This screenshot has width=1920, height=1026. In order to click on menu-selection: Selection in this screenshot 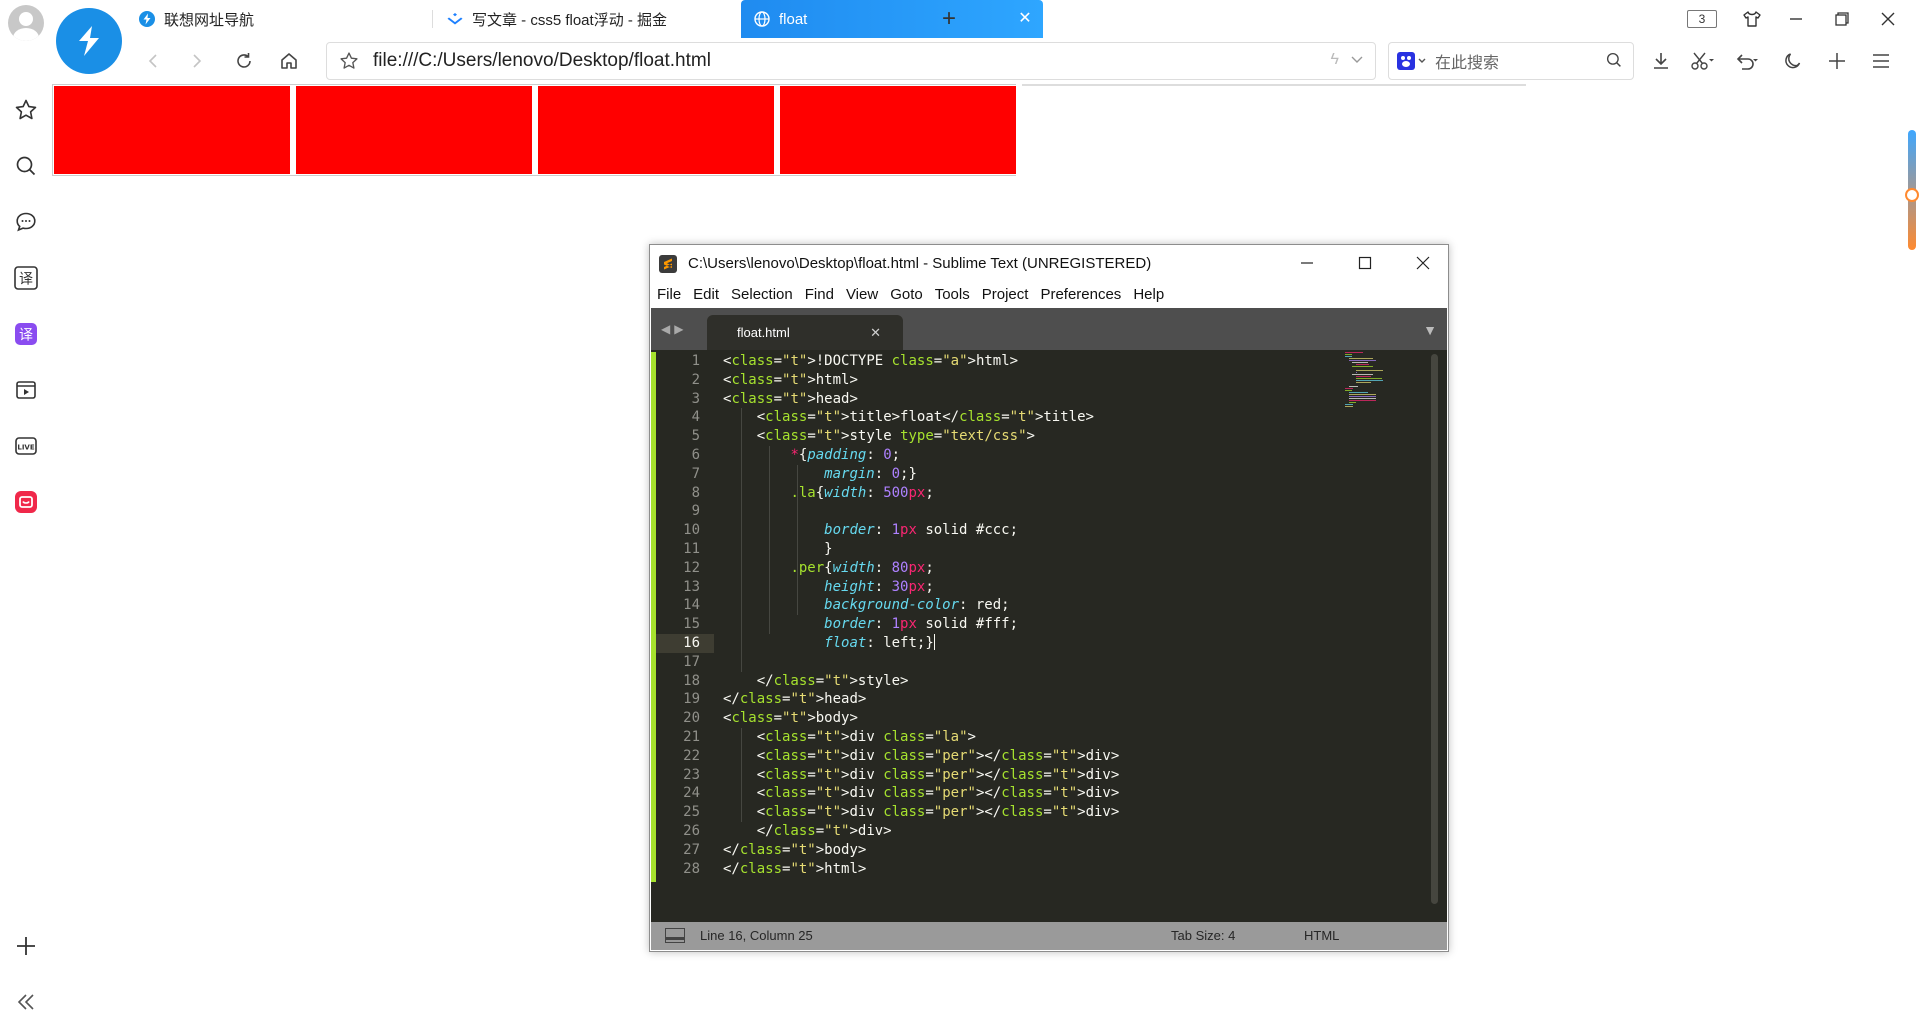, I will do `click(762, 294)`.